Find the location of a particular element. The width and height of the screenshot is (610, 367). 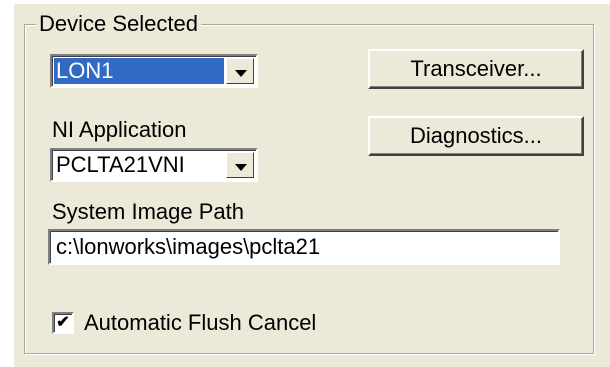

automatic-flush-cancel-row: ✔ Automatic Flush Cancel is located at coordinates (184, 323).